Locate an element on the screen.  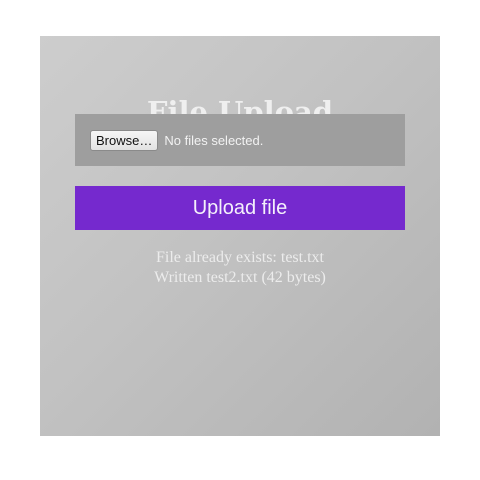
upload-button: Upload file is located at coordinates (240, 208).